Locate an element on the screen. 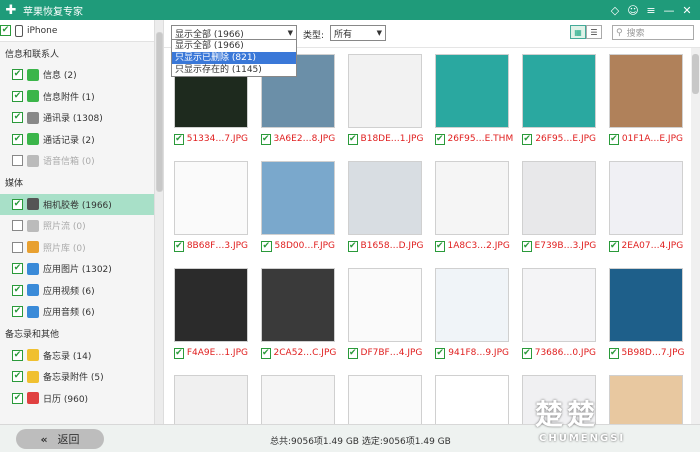 This screenshot has width=700, height=452. sidebar-item: ✔ 通讯录 (1308) is located at coordinates (77, 118).